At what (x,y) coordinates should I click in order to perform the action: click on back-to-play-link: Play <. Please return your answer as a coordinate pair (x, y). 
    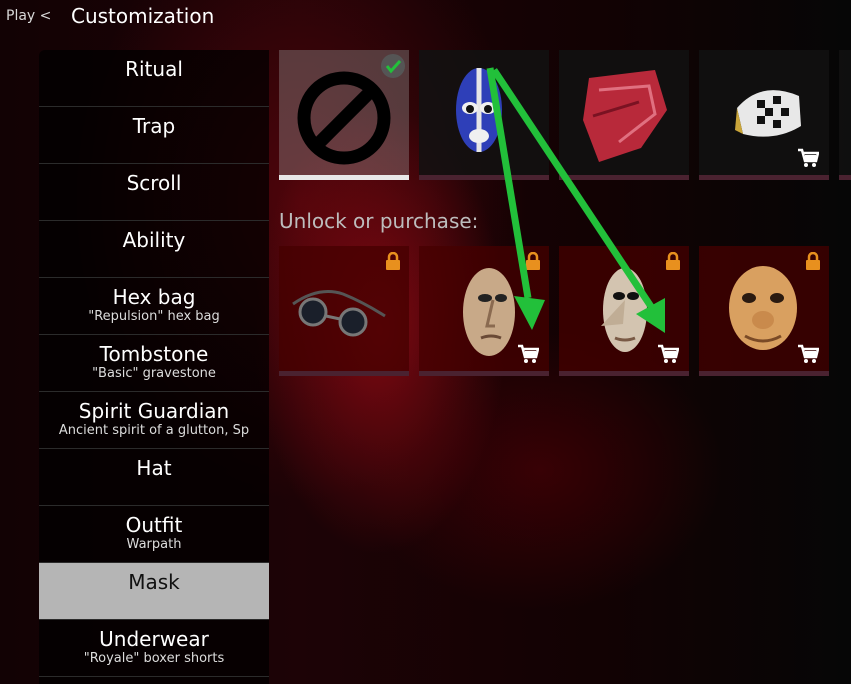
    Looking at the image, I should click on (28, 16).